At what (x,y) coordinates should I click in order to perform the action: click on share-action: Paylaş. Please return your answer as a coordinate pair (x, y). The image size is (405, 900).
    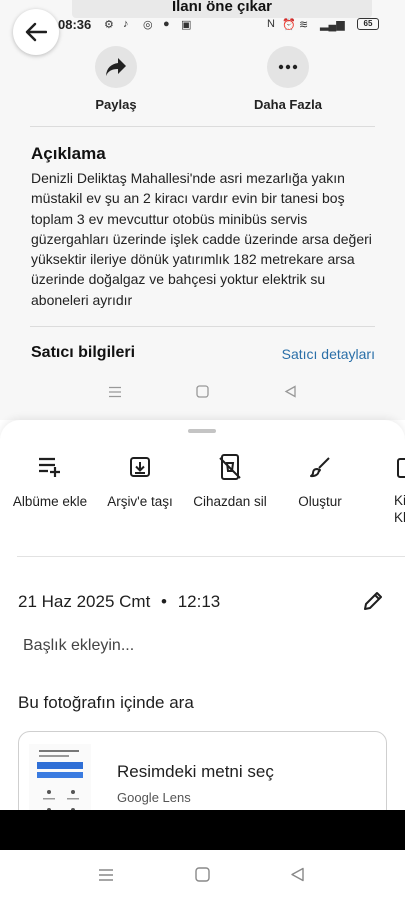
    Looking at the image, I should click on (116, 79).